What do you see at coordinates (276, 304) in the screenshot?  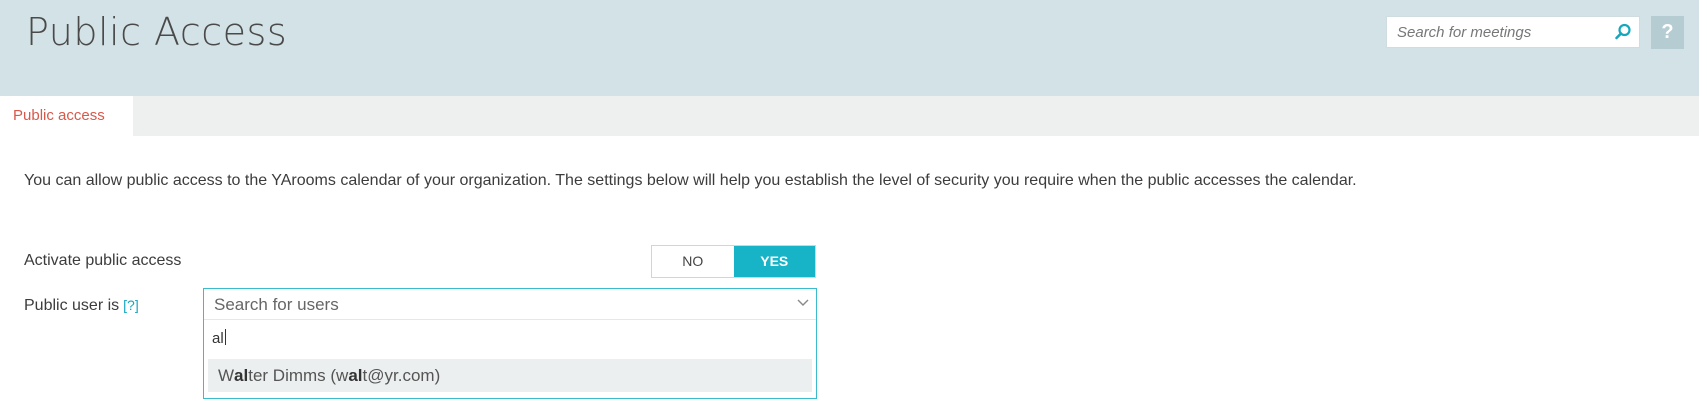 I see `public-user-select-placeholder: Search for users` at bounding box center [276, 304].